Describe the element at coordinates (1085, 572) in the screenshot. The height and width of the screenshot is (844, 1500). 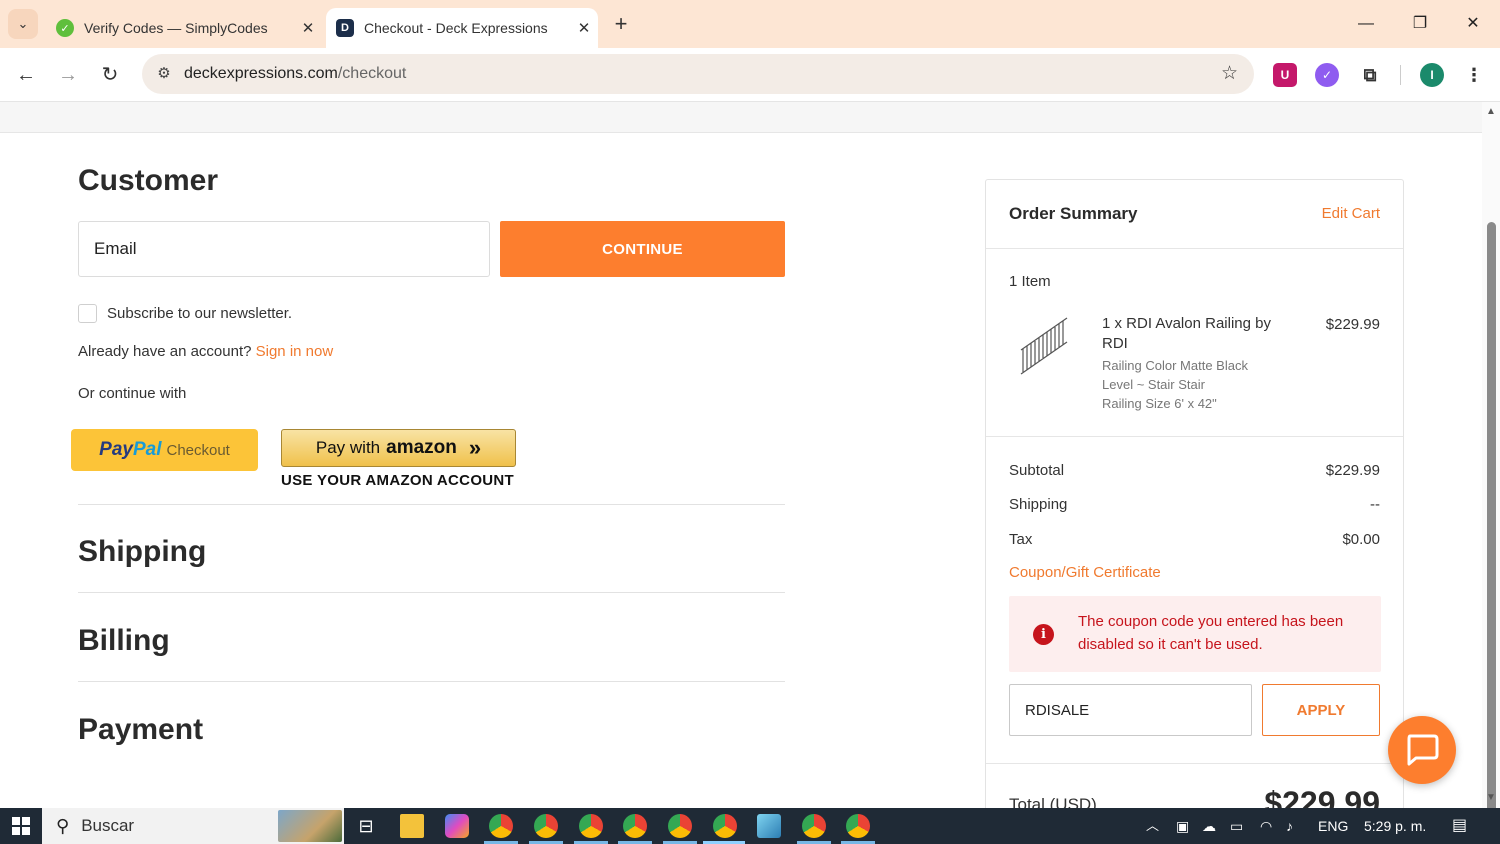
I see `coupon-gift-certificate-link: Coupon/Gift Certificate` at that location.